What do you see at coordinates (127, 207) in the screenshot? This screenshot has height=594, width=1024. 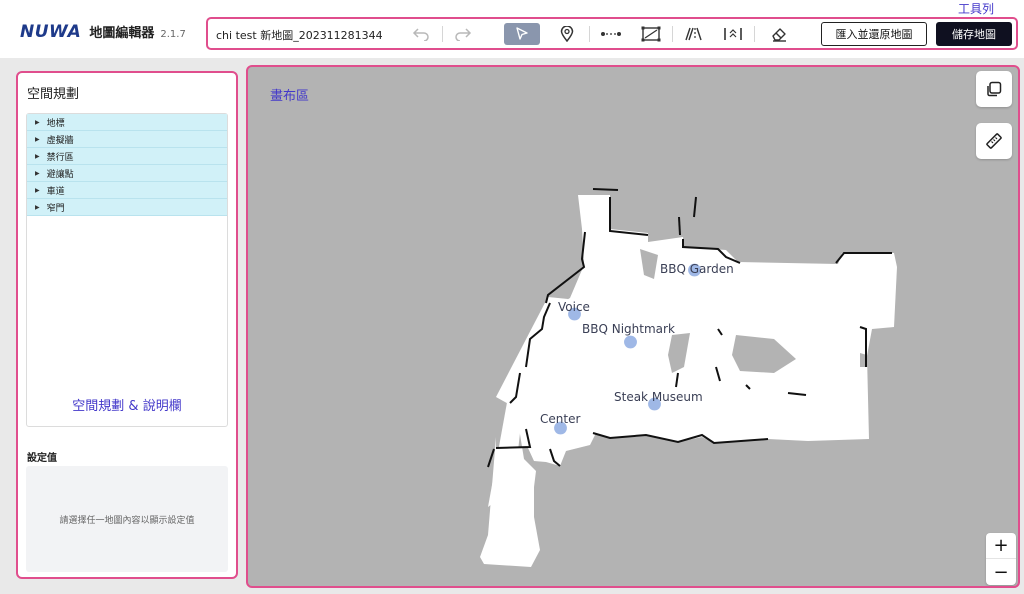 I see `layer-item-narrow-door: ▶ 窄門` at bounding box center [127, 207].